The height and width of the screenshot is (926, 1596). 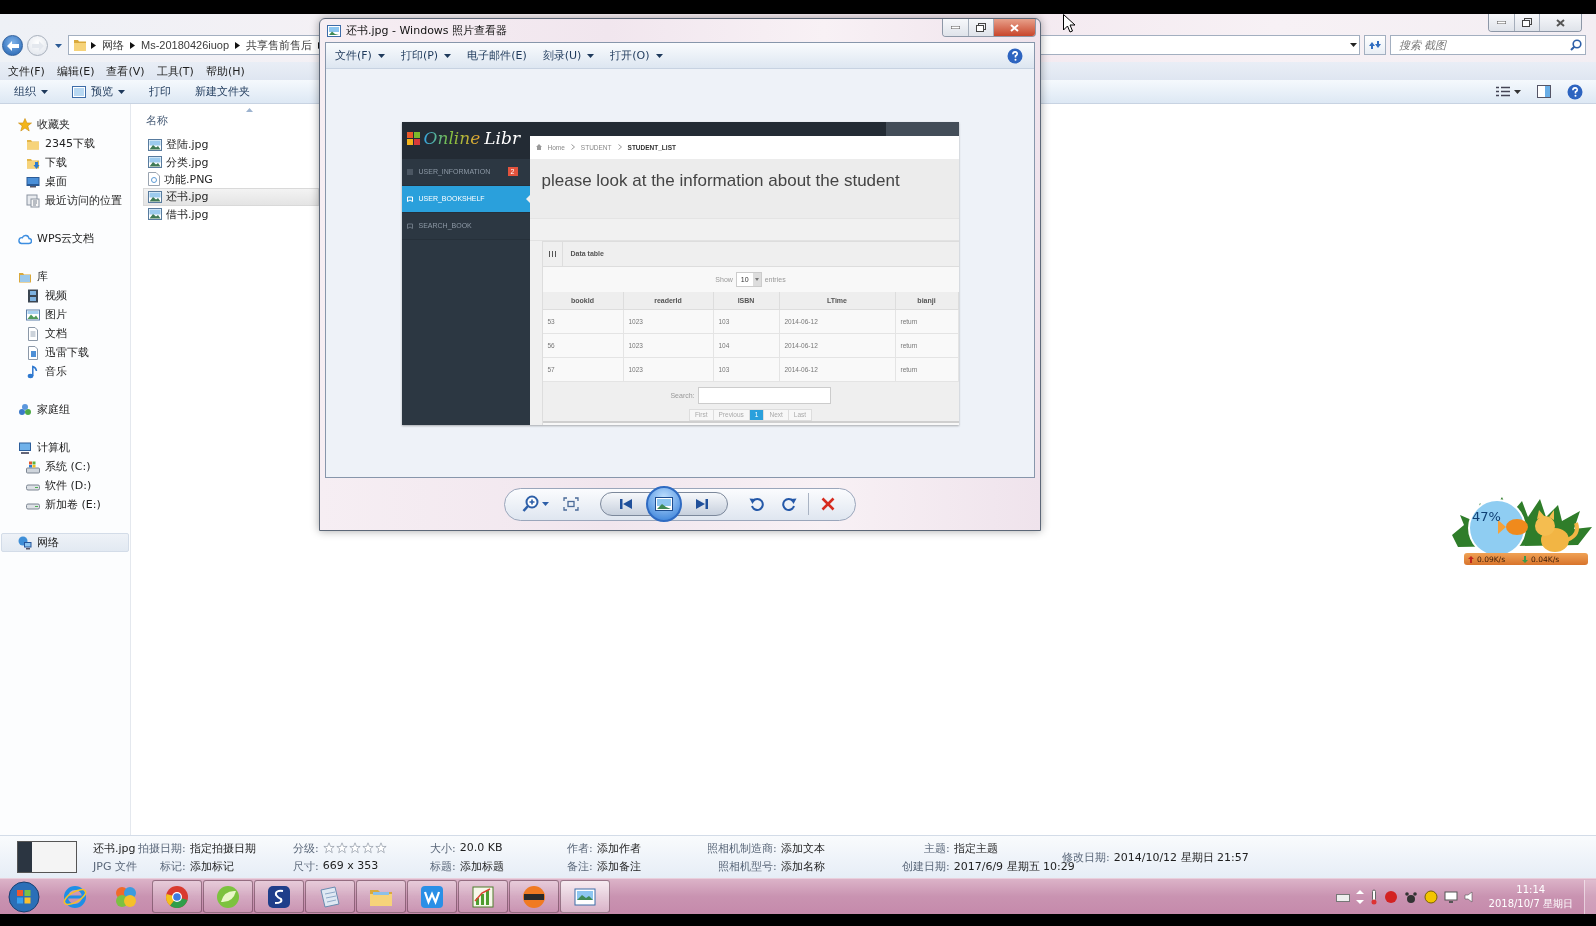 What do you see at coordinates (65, 504) in the screenshot?
I see `nav-item: 新加卷 (E:)` at bounding box center [65, 504].